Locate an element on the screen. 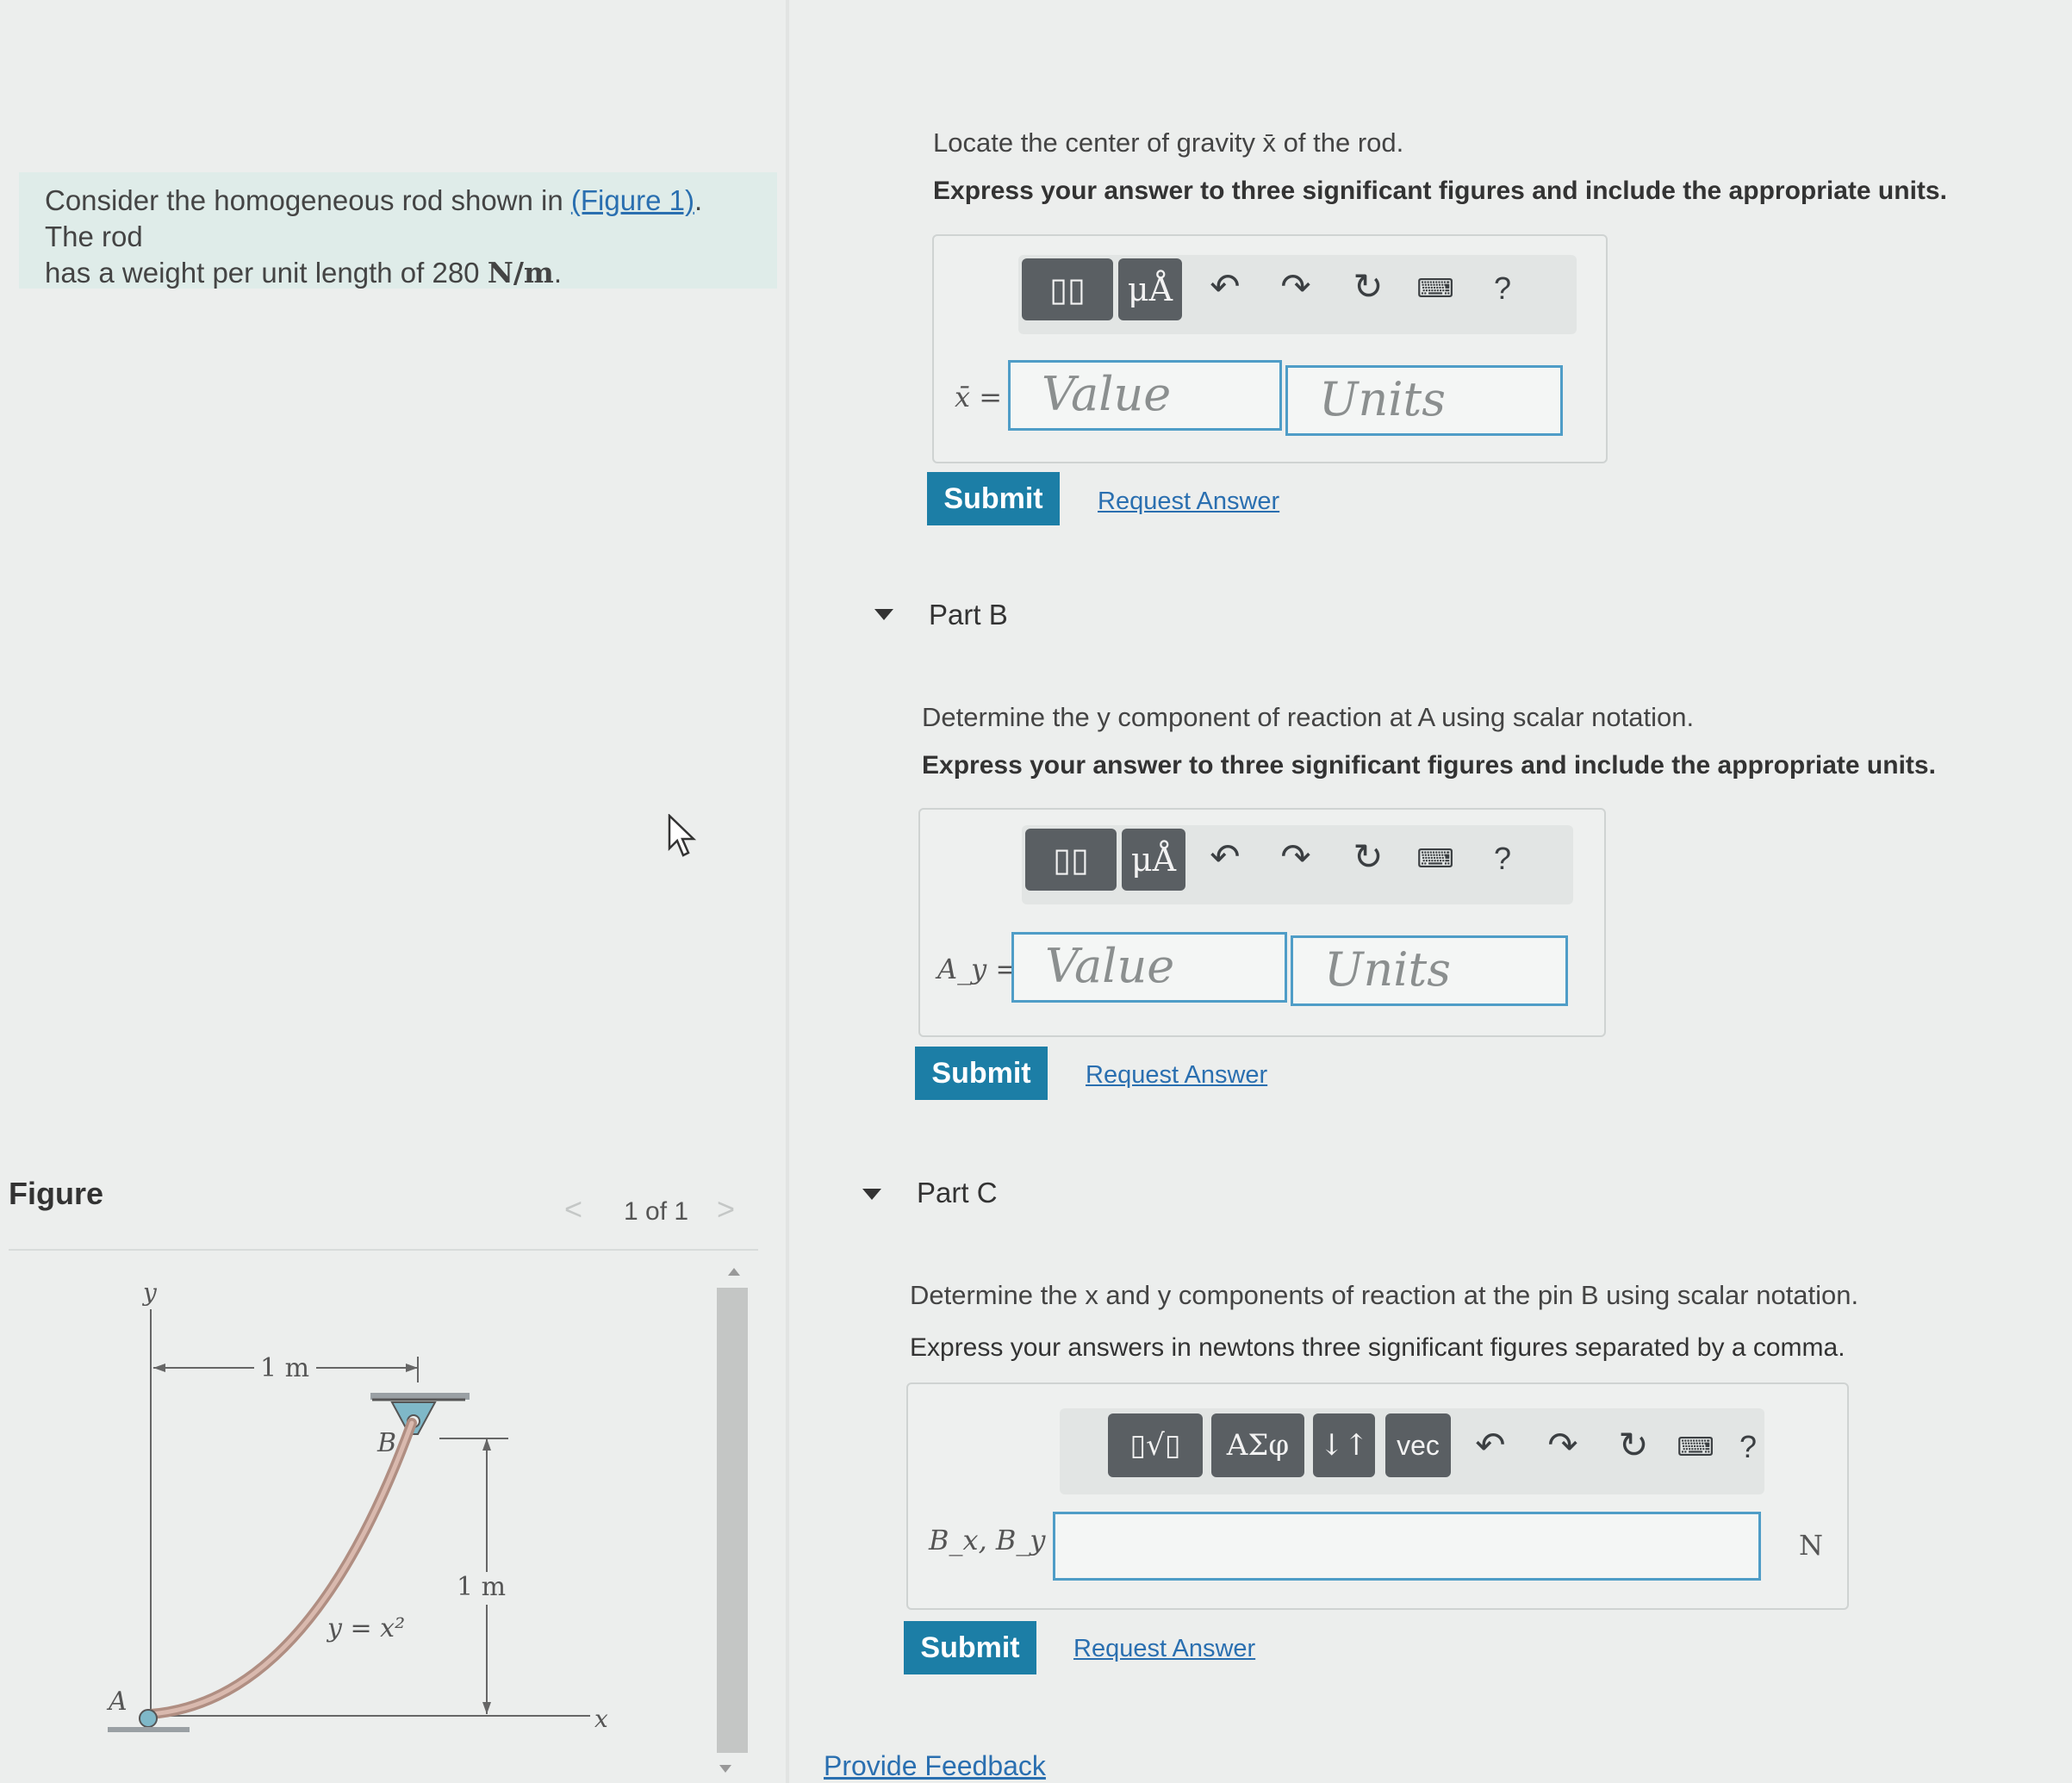 The image size is (2072, 1783). greek-symbols-button: AΣφ is located at coordinates (1258, 1445).